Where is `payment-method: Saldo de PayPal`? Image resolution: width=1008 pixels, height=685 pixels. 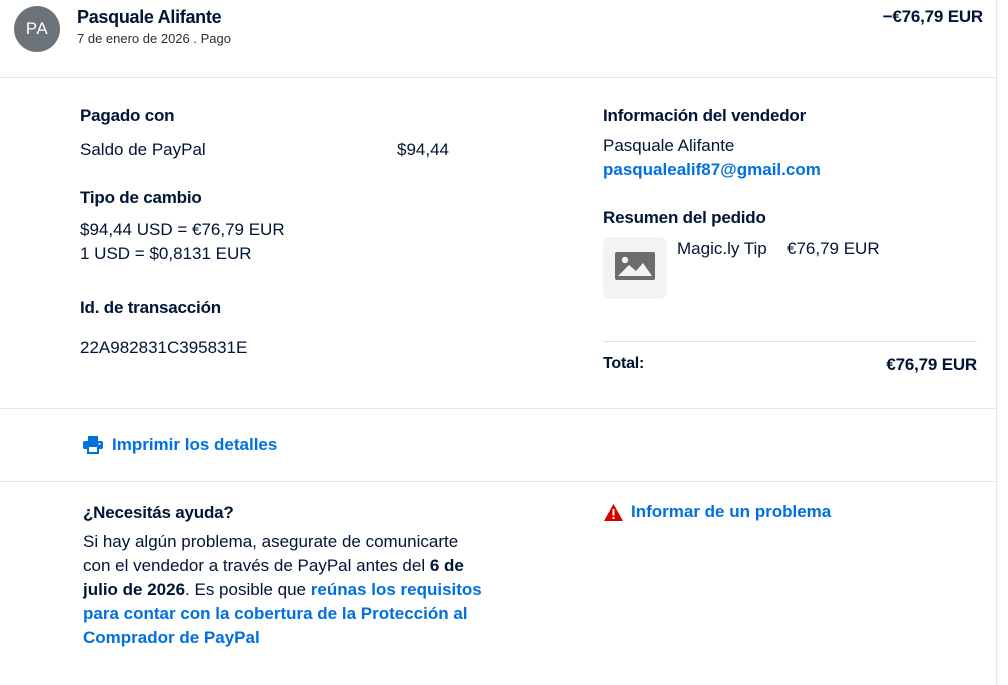
payment-method: Saldo de PayPal is located at coordinates (143, 149).